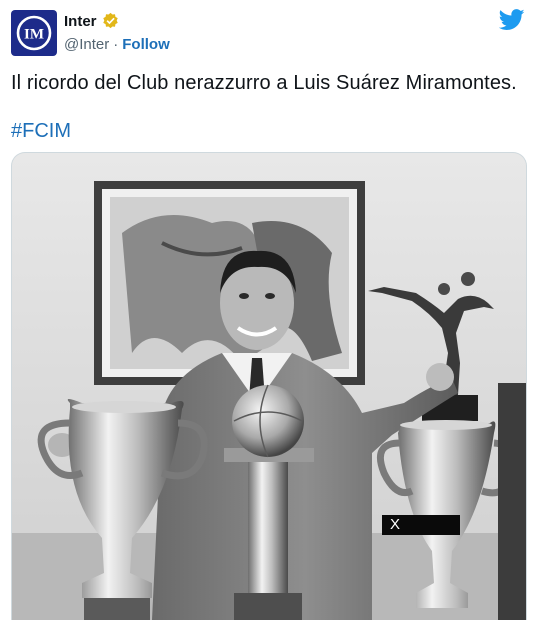 This screenshot has height=620, width=547. Describe the element at coordinates (86, 44) in the screenshot. I see `author-handle: @Inter` at that location.